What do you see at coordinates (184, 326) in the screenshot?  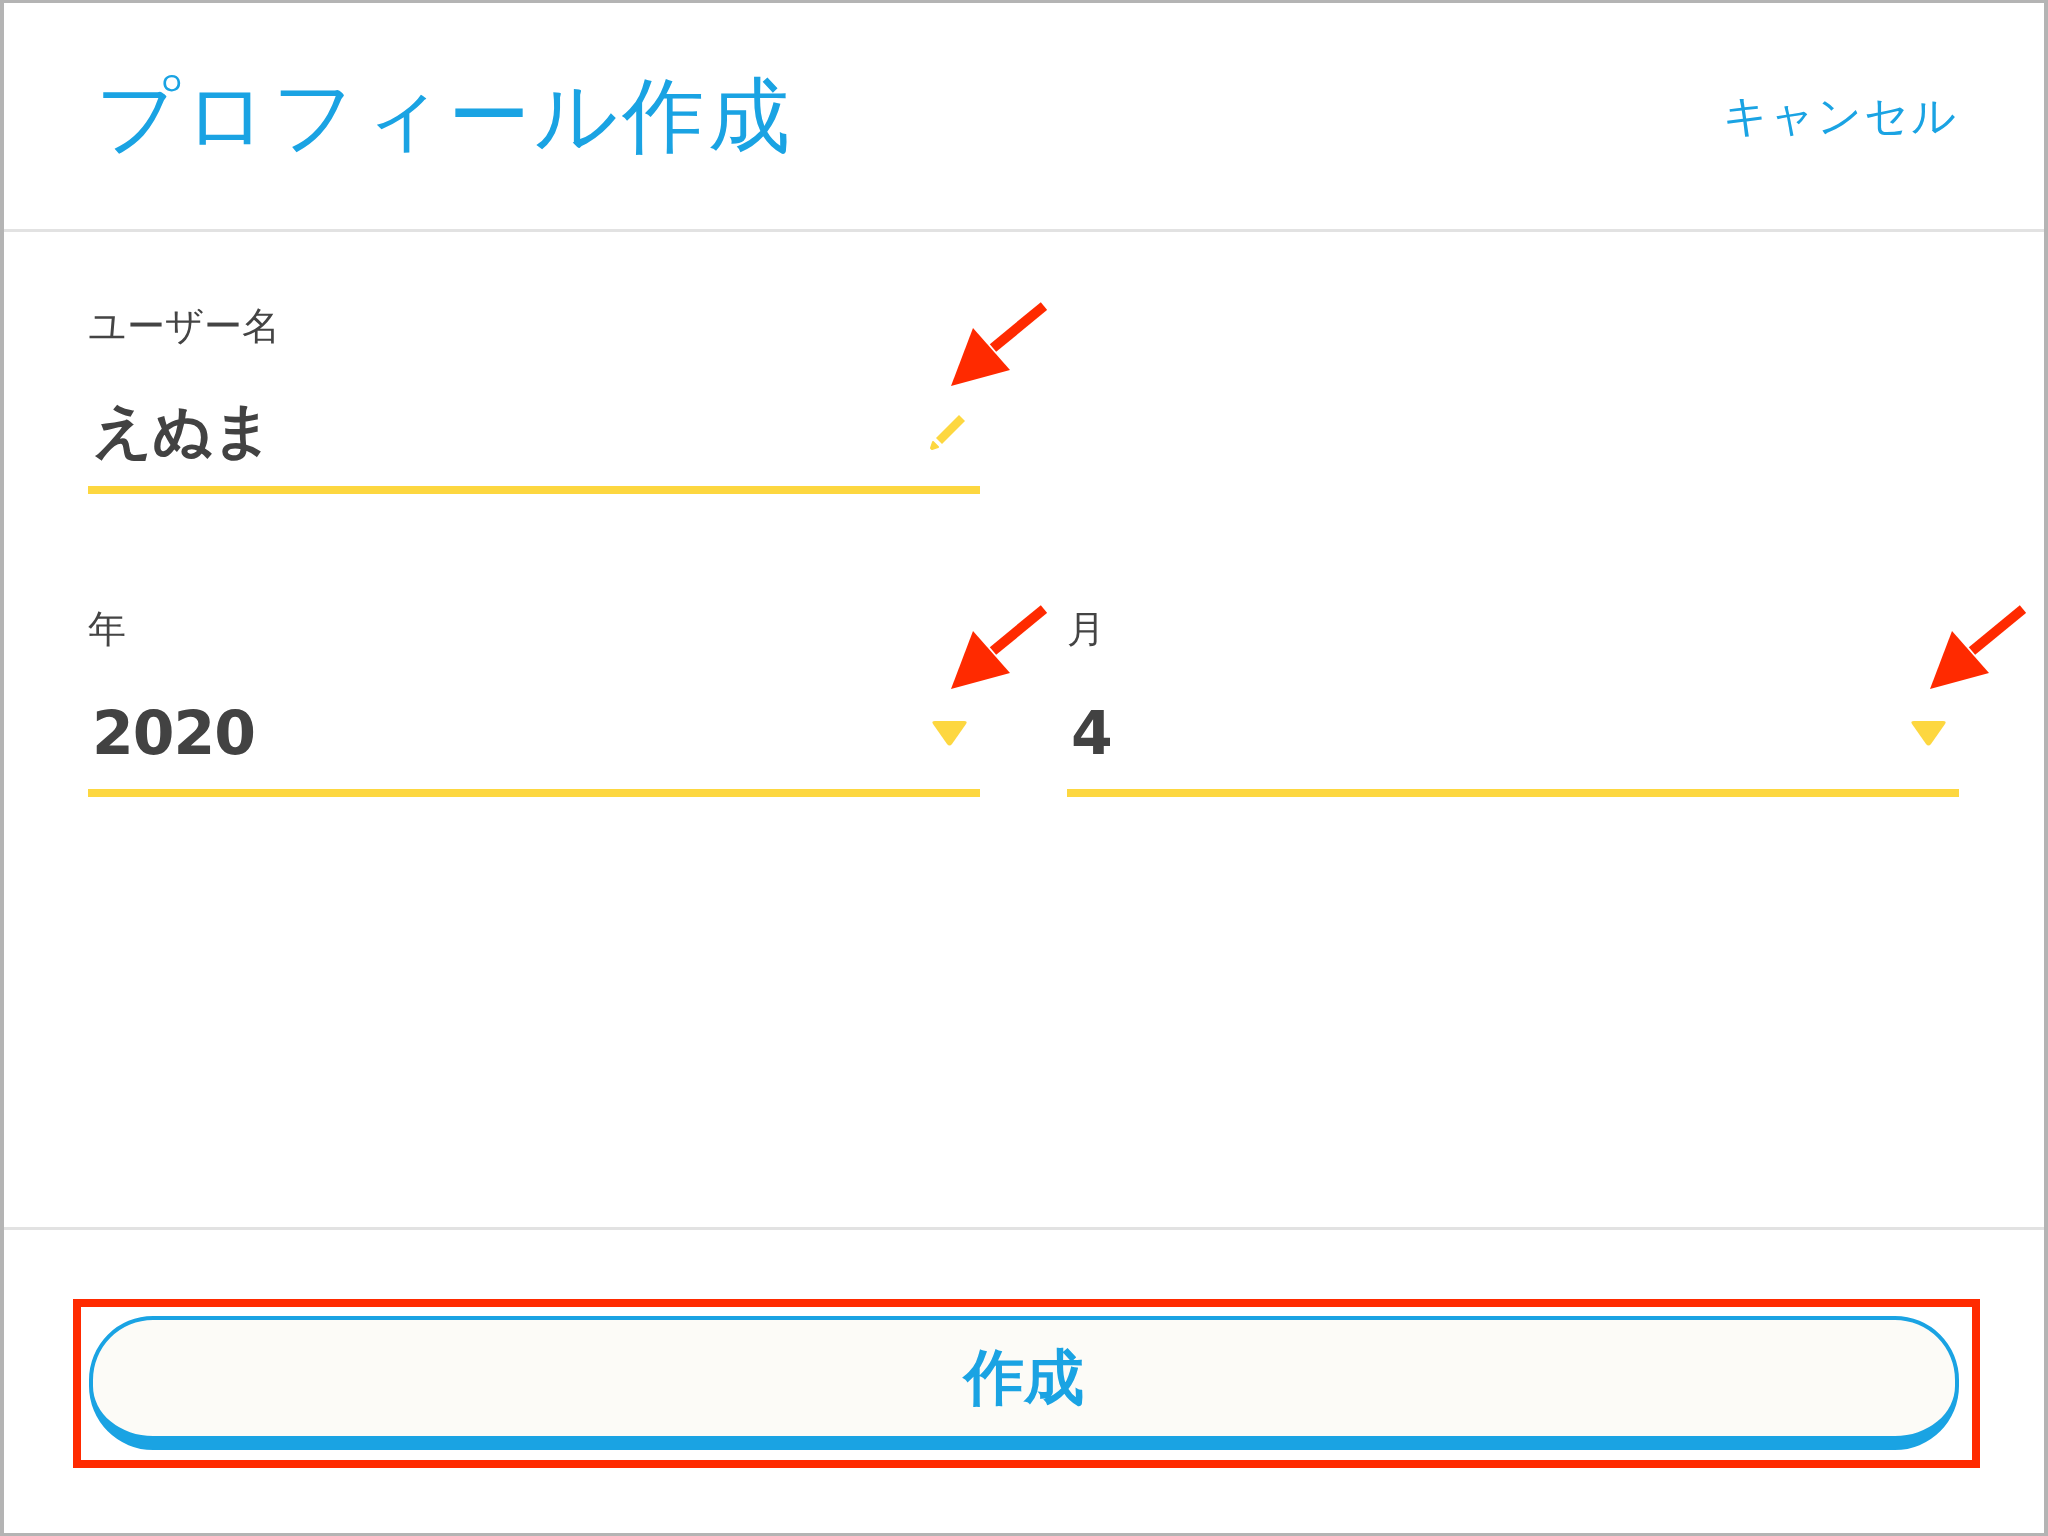 I see `field-label: ユーザー名` at bounding box center [184, 326].